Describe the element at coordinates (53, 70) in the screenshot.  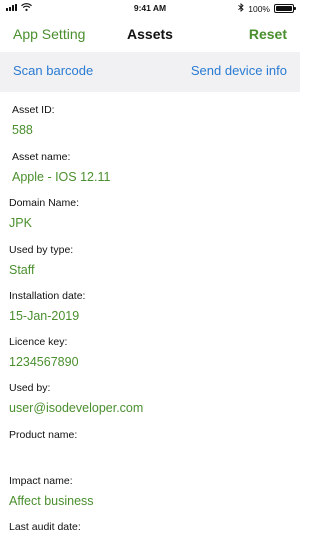
I see `scan-barcode-button: Scan barcode` at that location.